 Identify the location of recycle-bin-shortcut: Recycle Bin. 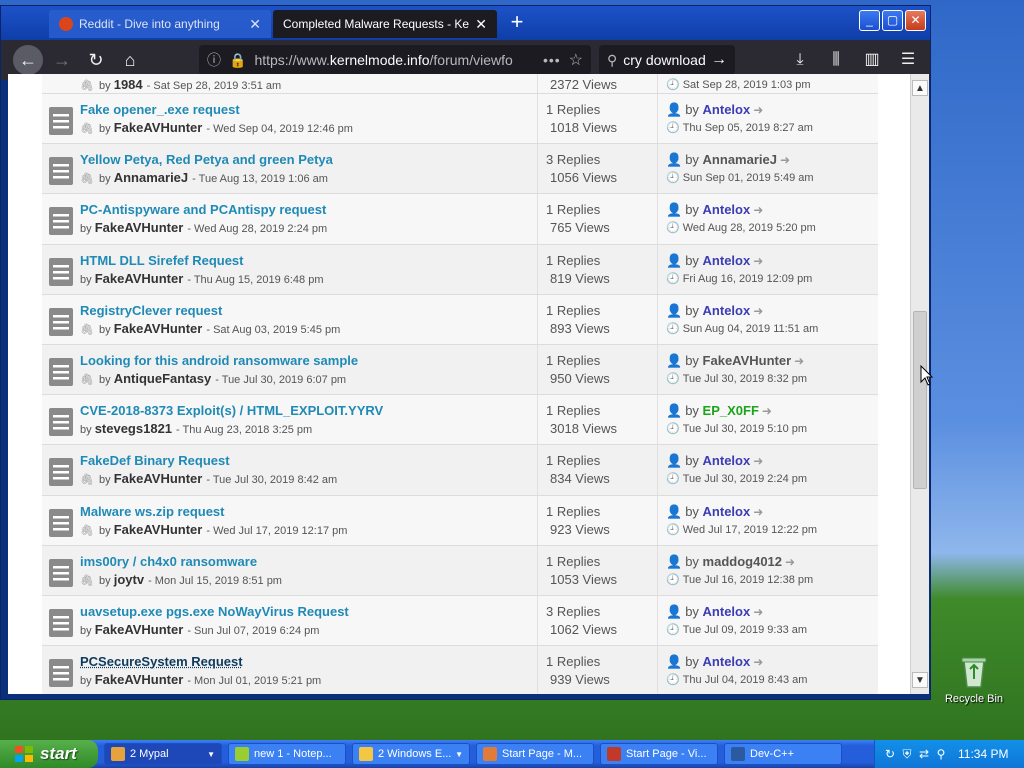
(974, 680).